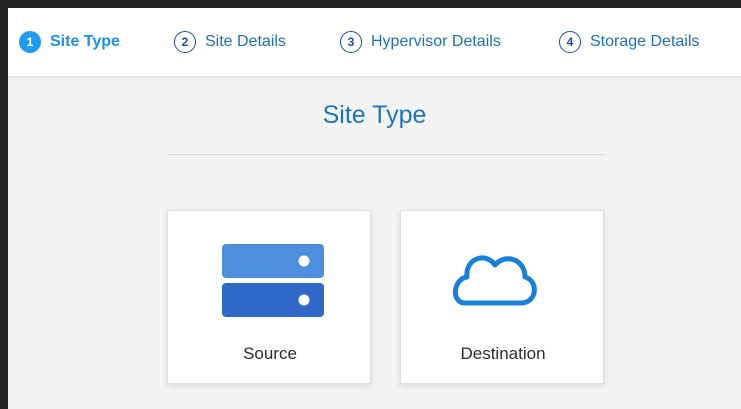 Image resolution: width=741 pixels, height=409 pixels. Describe the element at coordinates (503, 271) in the screenshot. I see `cloud-icon` at that location.